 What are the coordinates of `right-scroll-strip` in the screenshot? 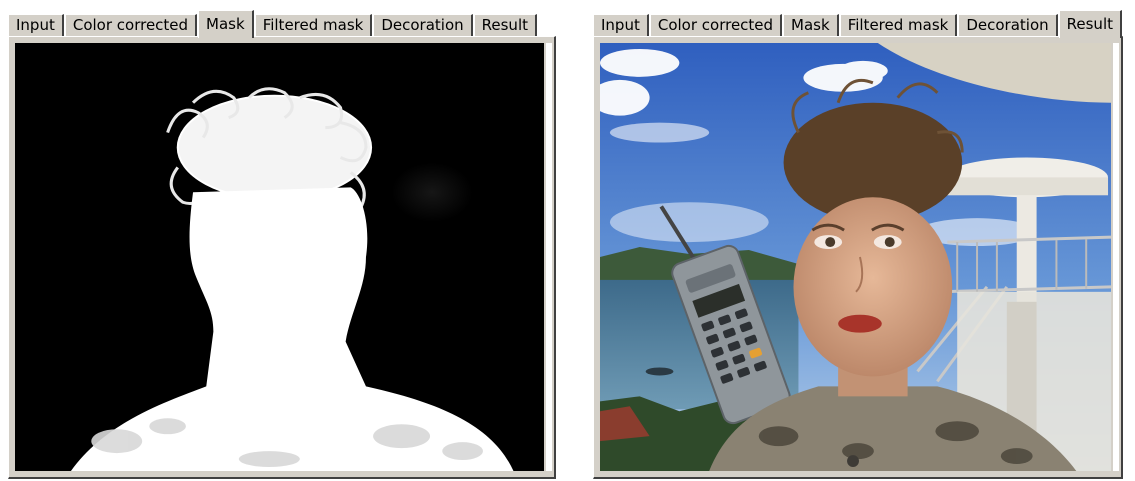 It's located at (1116, 257).